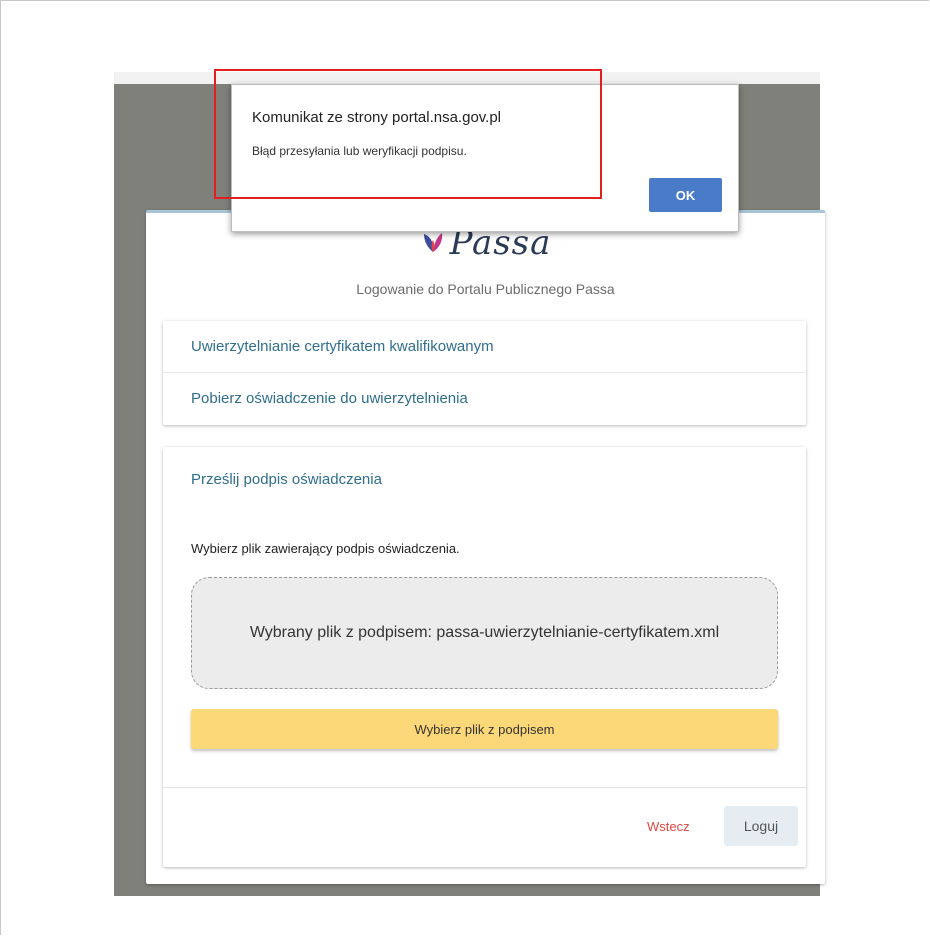 This screenshot has height=936, width=930. What do you see at coordinates (377, 117) in the screenshot?
I see `alert-title: Komunikat ze strony portal.nsa.gov.pl` at bounding box center [377, 117].